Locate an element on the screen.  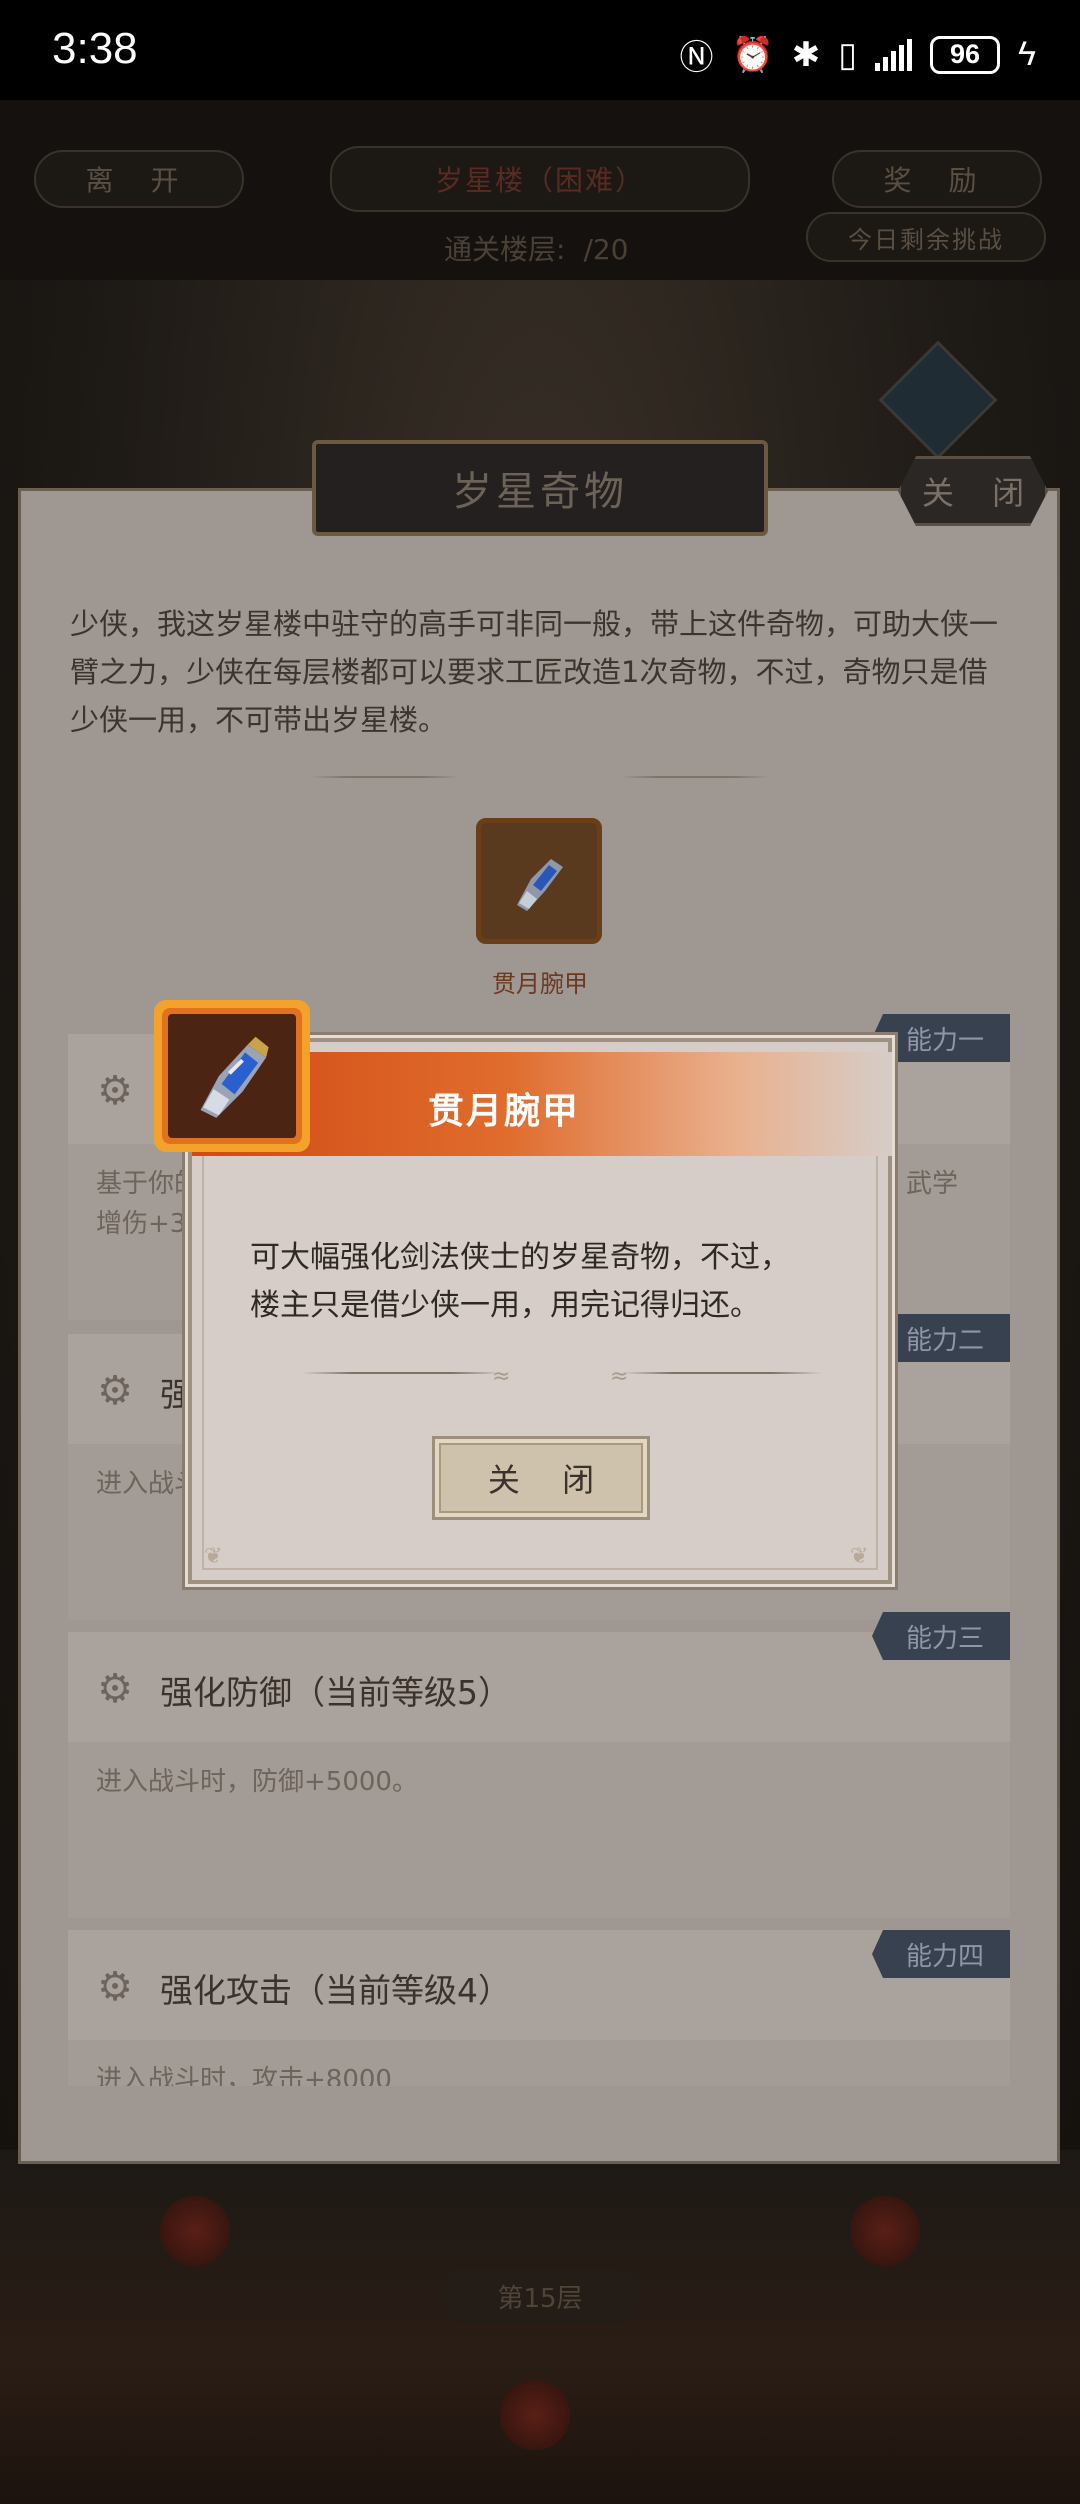
relic-item-name: 贯月腕甲 is located at coordinates (540, 984).